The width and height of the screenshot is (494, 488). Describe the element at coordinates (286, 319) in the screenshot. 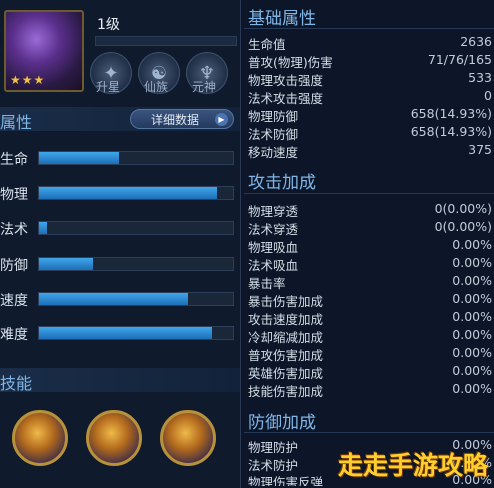

I see `stat-key: 攻击速度加成` at that location.